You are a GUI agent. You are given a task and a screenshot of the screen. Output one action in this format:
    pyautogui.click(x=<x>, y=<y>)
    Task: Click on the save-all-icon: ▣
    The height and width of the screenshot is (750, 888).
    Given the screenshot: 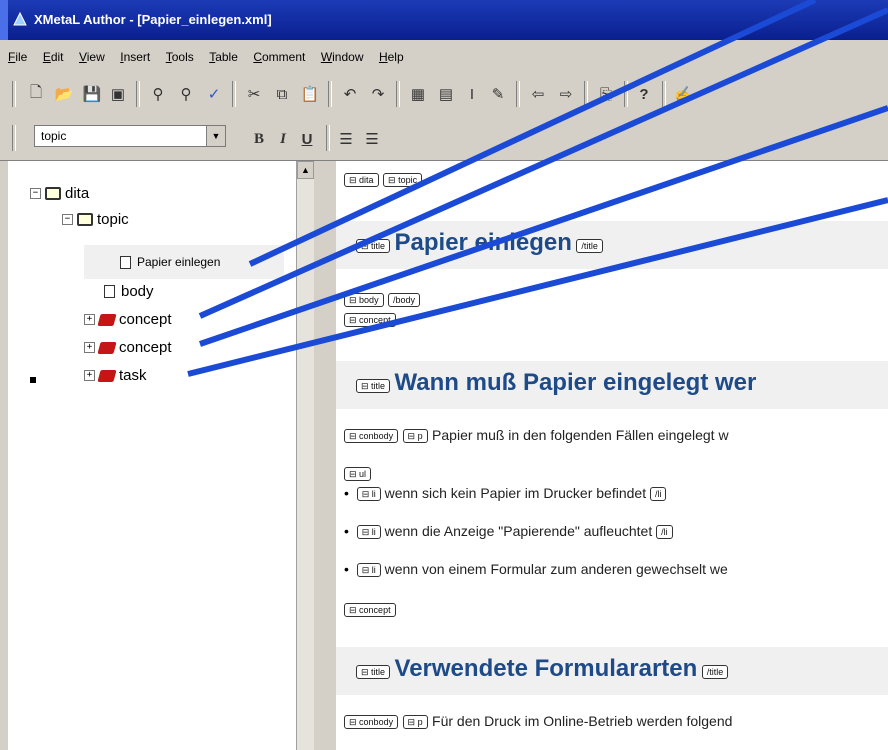 What is the action you would take?
    pyautogui.click(x=118, y=94)
    